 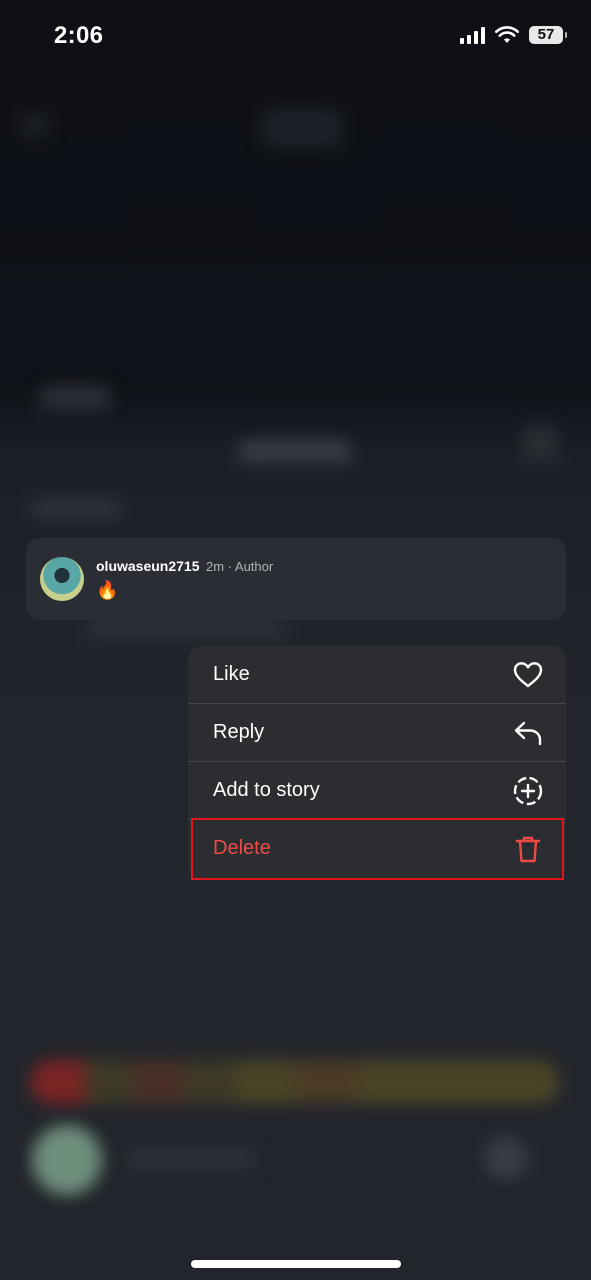 I want to click on status-icons: 57, so click(x=513, y=35).